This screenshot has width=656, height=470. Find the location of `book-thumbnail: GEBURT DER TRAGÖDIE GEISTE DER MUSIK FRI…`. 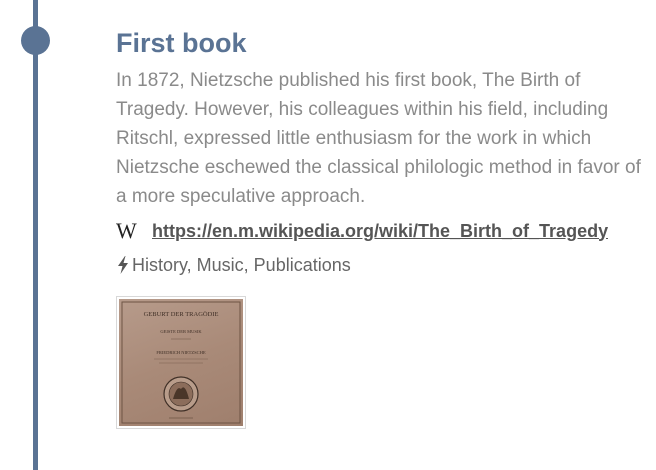

book-thumbnail: GEBURT DER TRAGÖDIE GEISTE DER MUSIK FRI… is located at coordinates (181, 362).